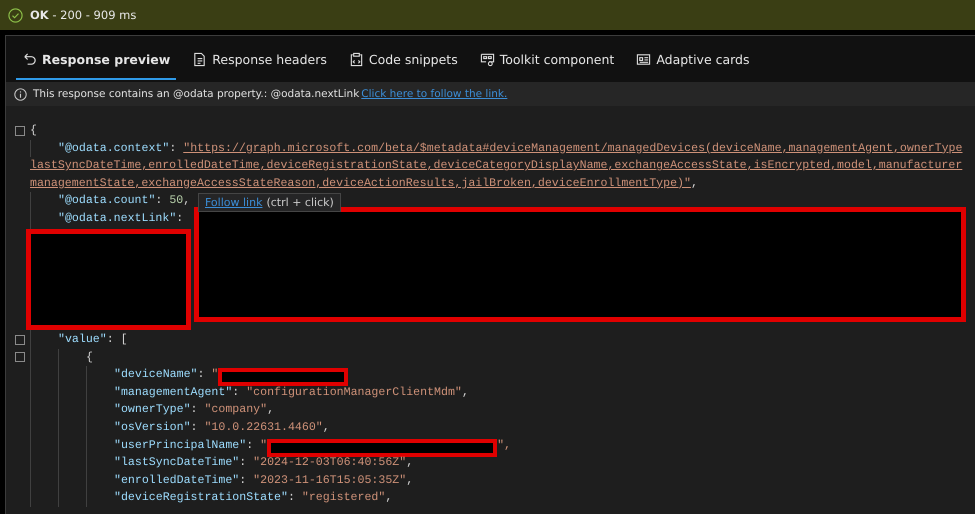 This screenshot has width=975, height=514. Describe the element at coordinates (504, 446) in the screenshot. I see `json-value: ",` at that location.